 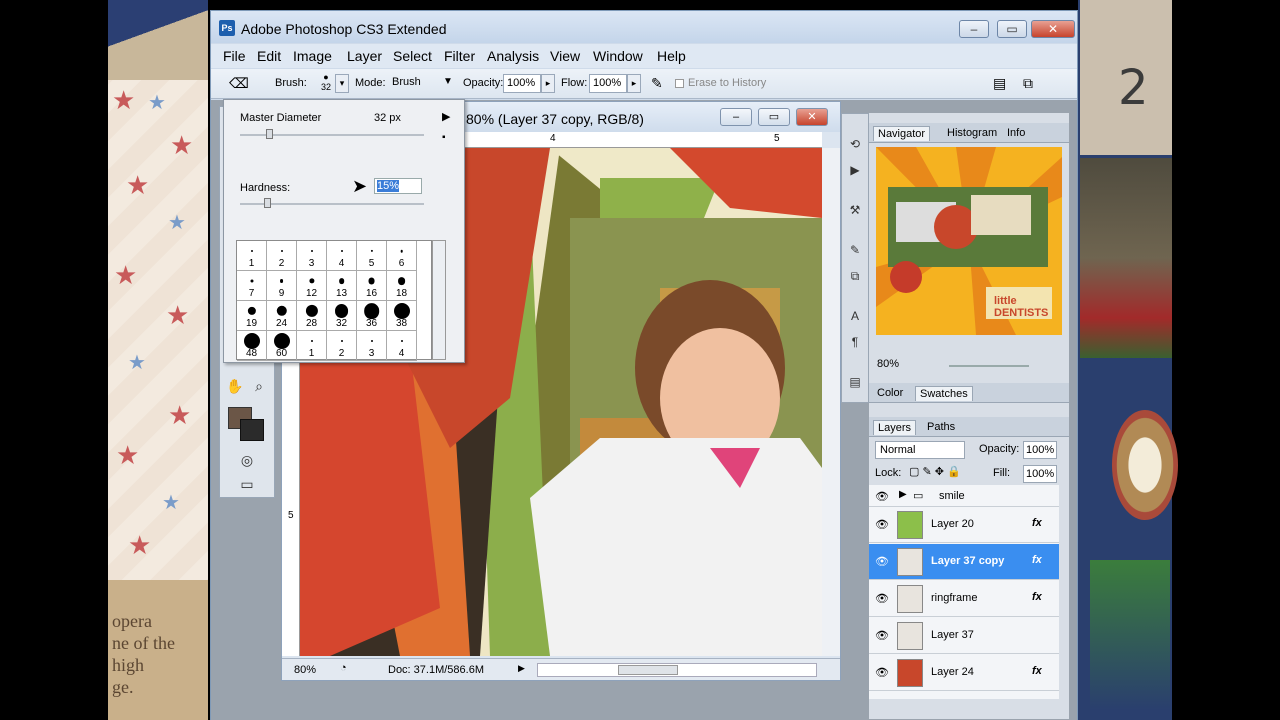 I want to click on clone-source-icon: ⧉, so click(x=855, y=276).